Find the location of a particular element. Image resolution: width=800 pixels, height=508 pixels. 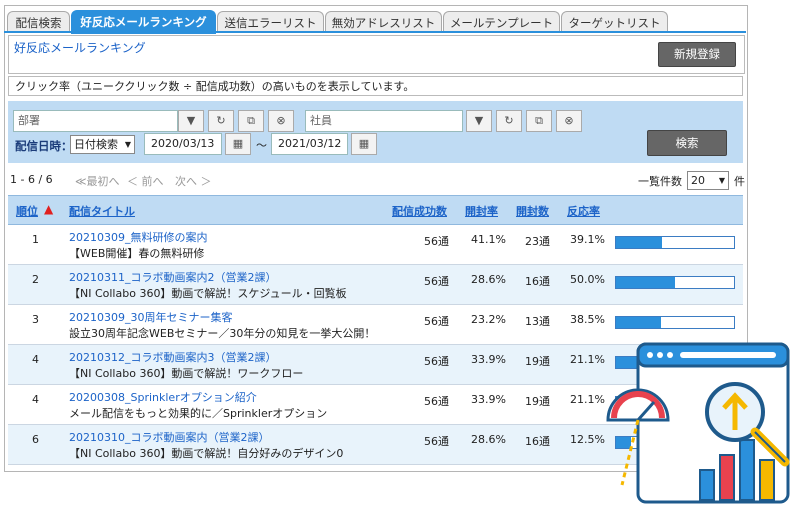

rank-cell: 2 is located at coordinates (35, 279).